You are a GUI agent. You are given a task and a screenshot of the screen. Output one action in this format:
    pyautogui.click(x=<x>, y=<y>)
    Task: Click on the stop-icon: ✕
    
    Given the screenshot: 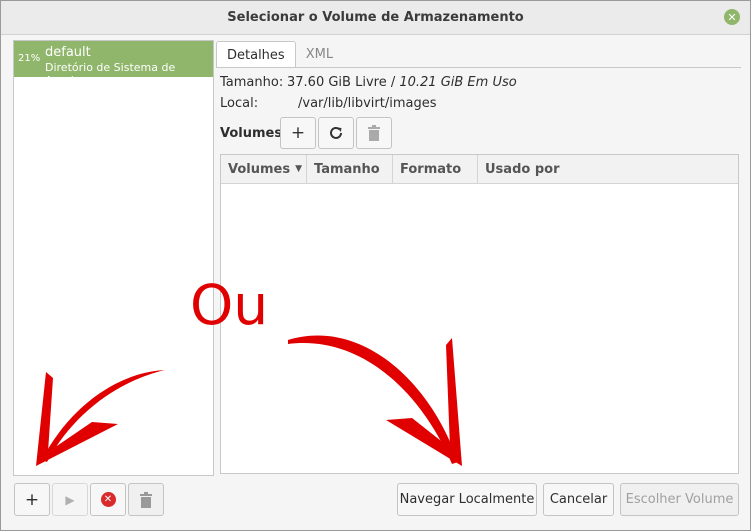 What is the action you would take?
    pyautogui.click(x=108, y=499)
    